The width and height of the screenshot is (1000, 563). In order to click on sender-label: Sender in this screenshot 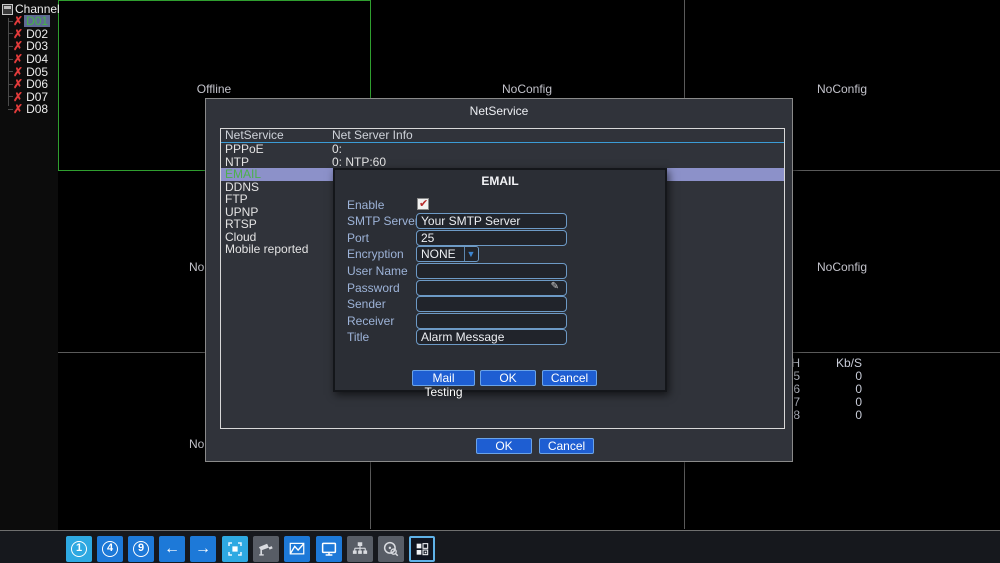, I will do `click(366, 304)`.